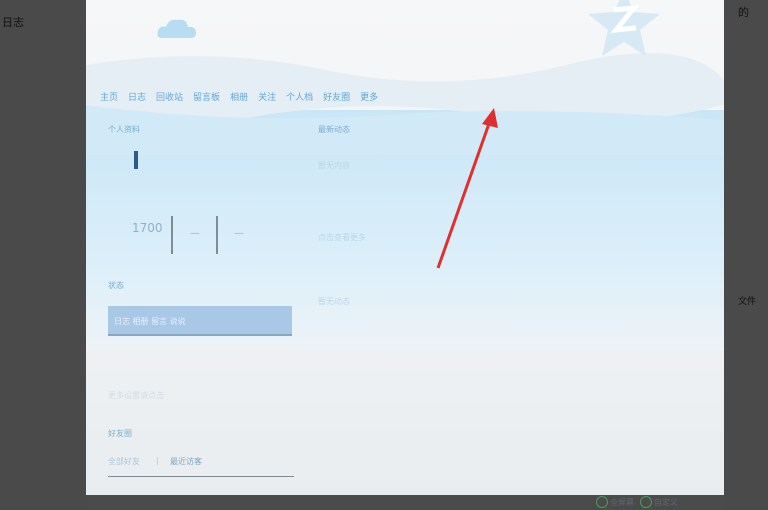 This screenshot has height=510, width=768. What do you see at coordinates (304, 97) in the screenshot?
I see `nav-item-profile: 个人档` at bounding box center [304, 97].